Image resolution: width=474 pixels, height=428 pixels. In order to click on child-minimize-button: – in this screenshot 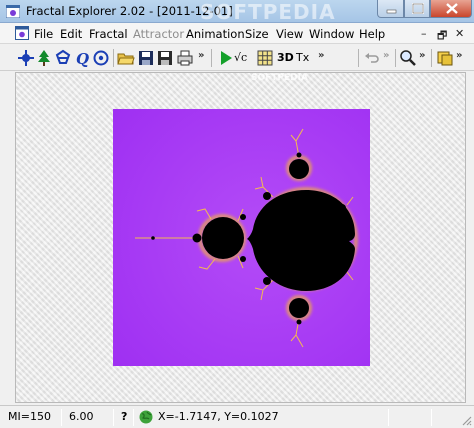, I will do `click(424, 33)`.